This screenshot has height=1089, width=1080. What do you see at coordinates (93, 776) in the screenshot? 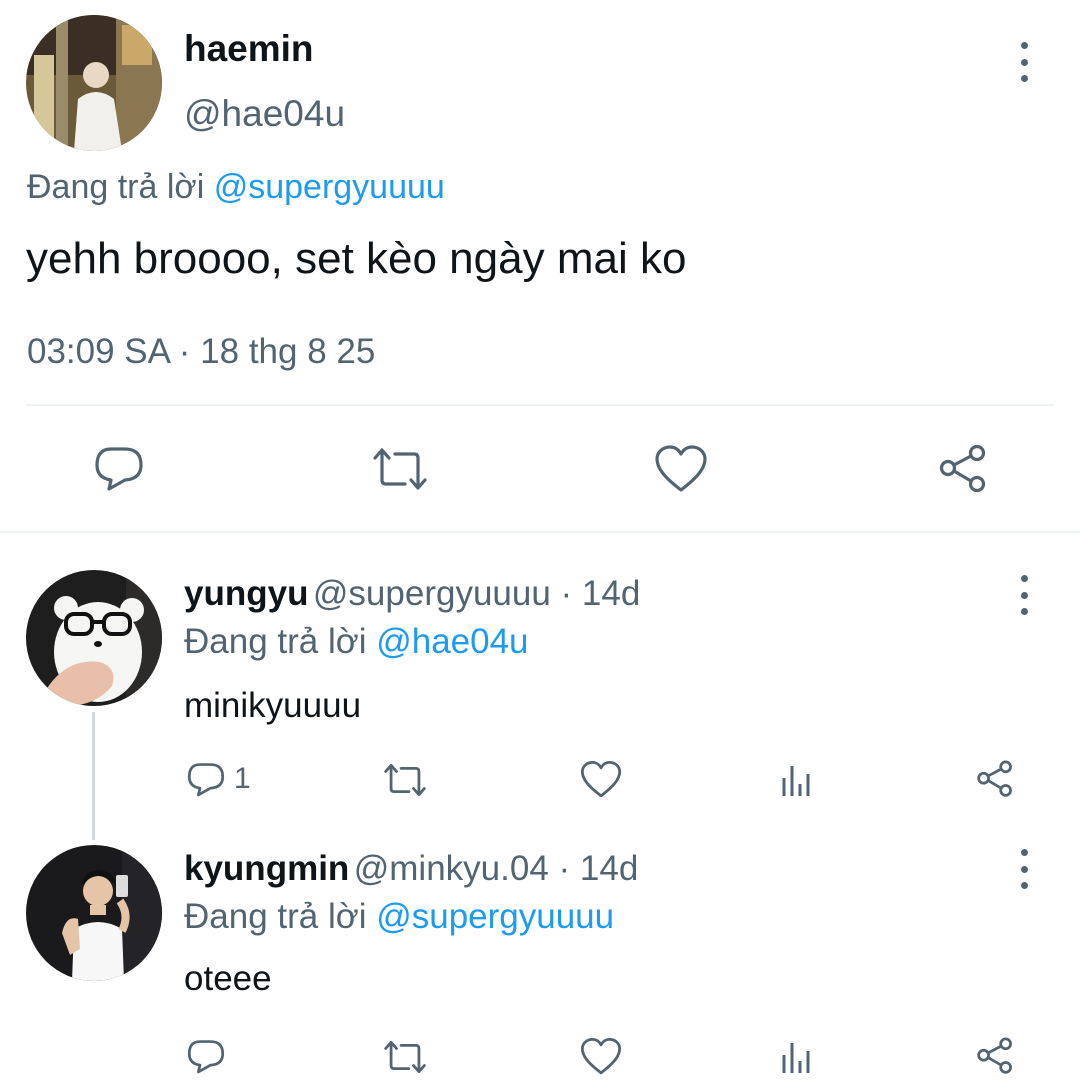
I see `thread-line` at bounding box center [93, 776].